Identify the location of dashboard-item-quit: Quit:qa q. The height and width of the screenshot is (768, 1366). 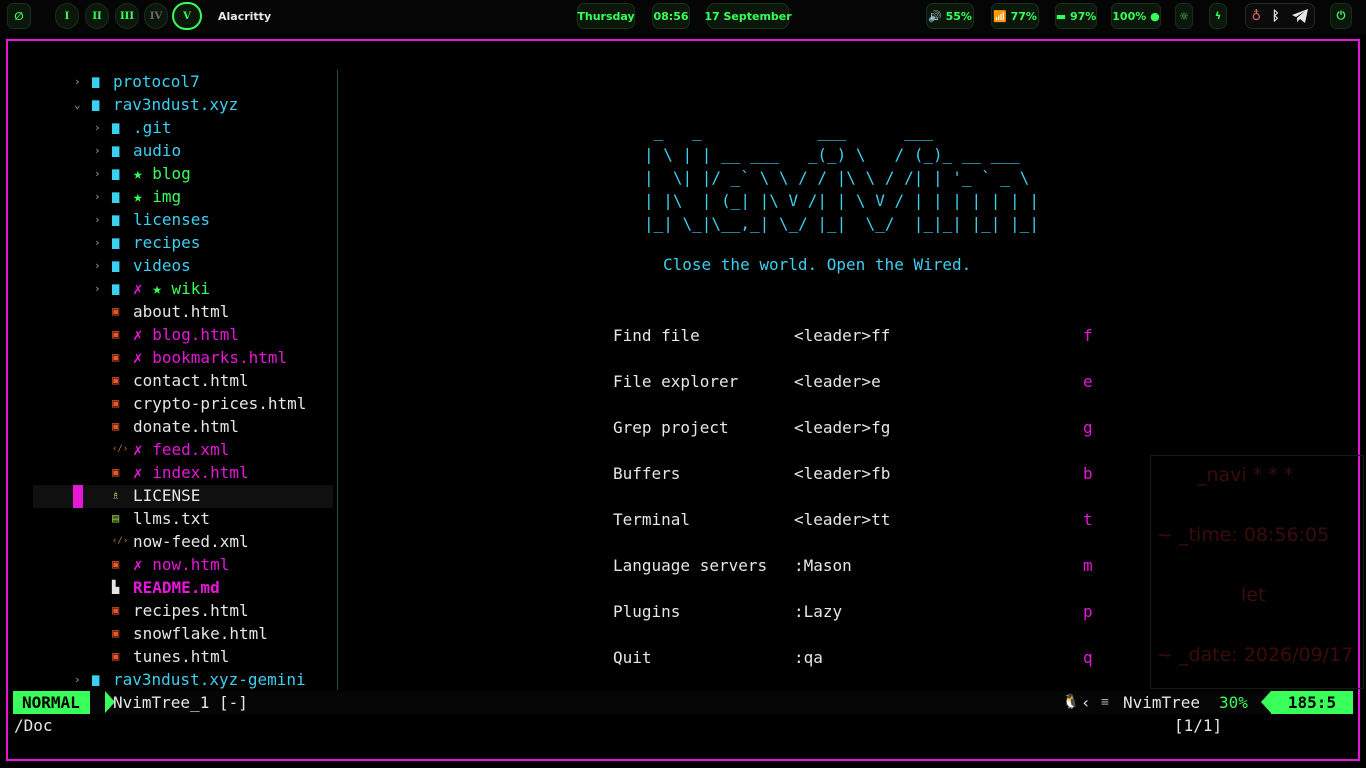
(863, 657).